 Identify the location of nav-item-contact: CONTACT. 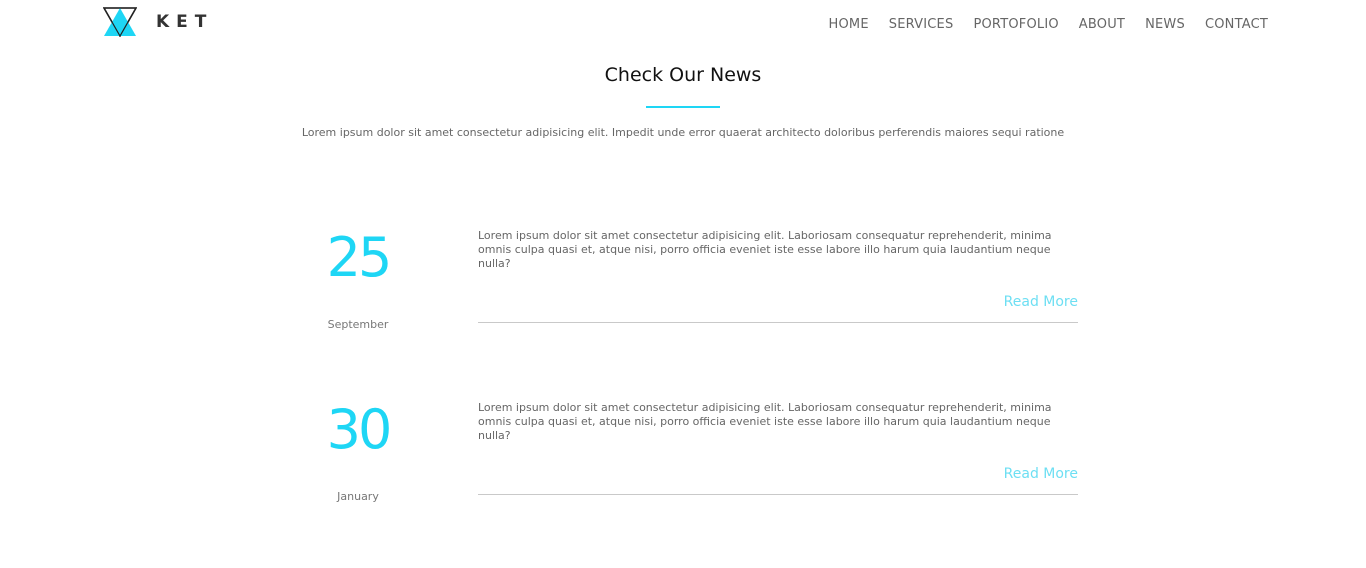
(1236, 23).